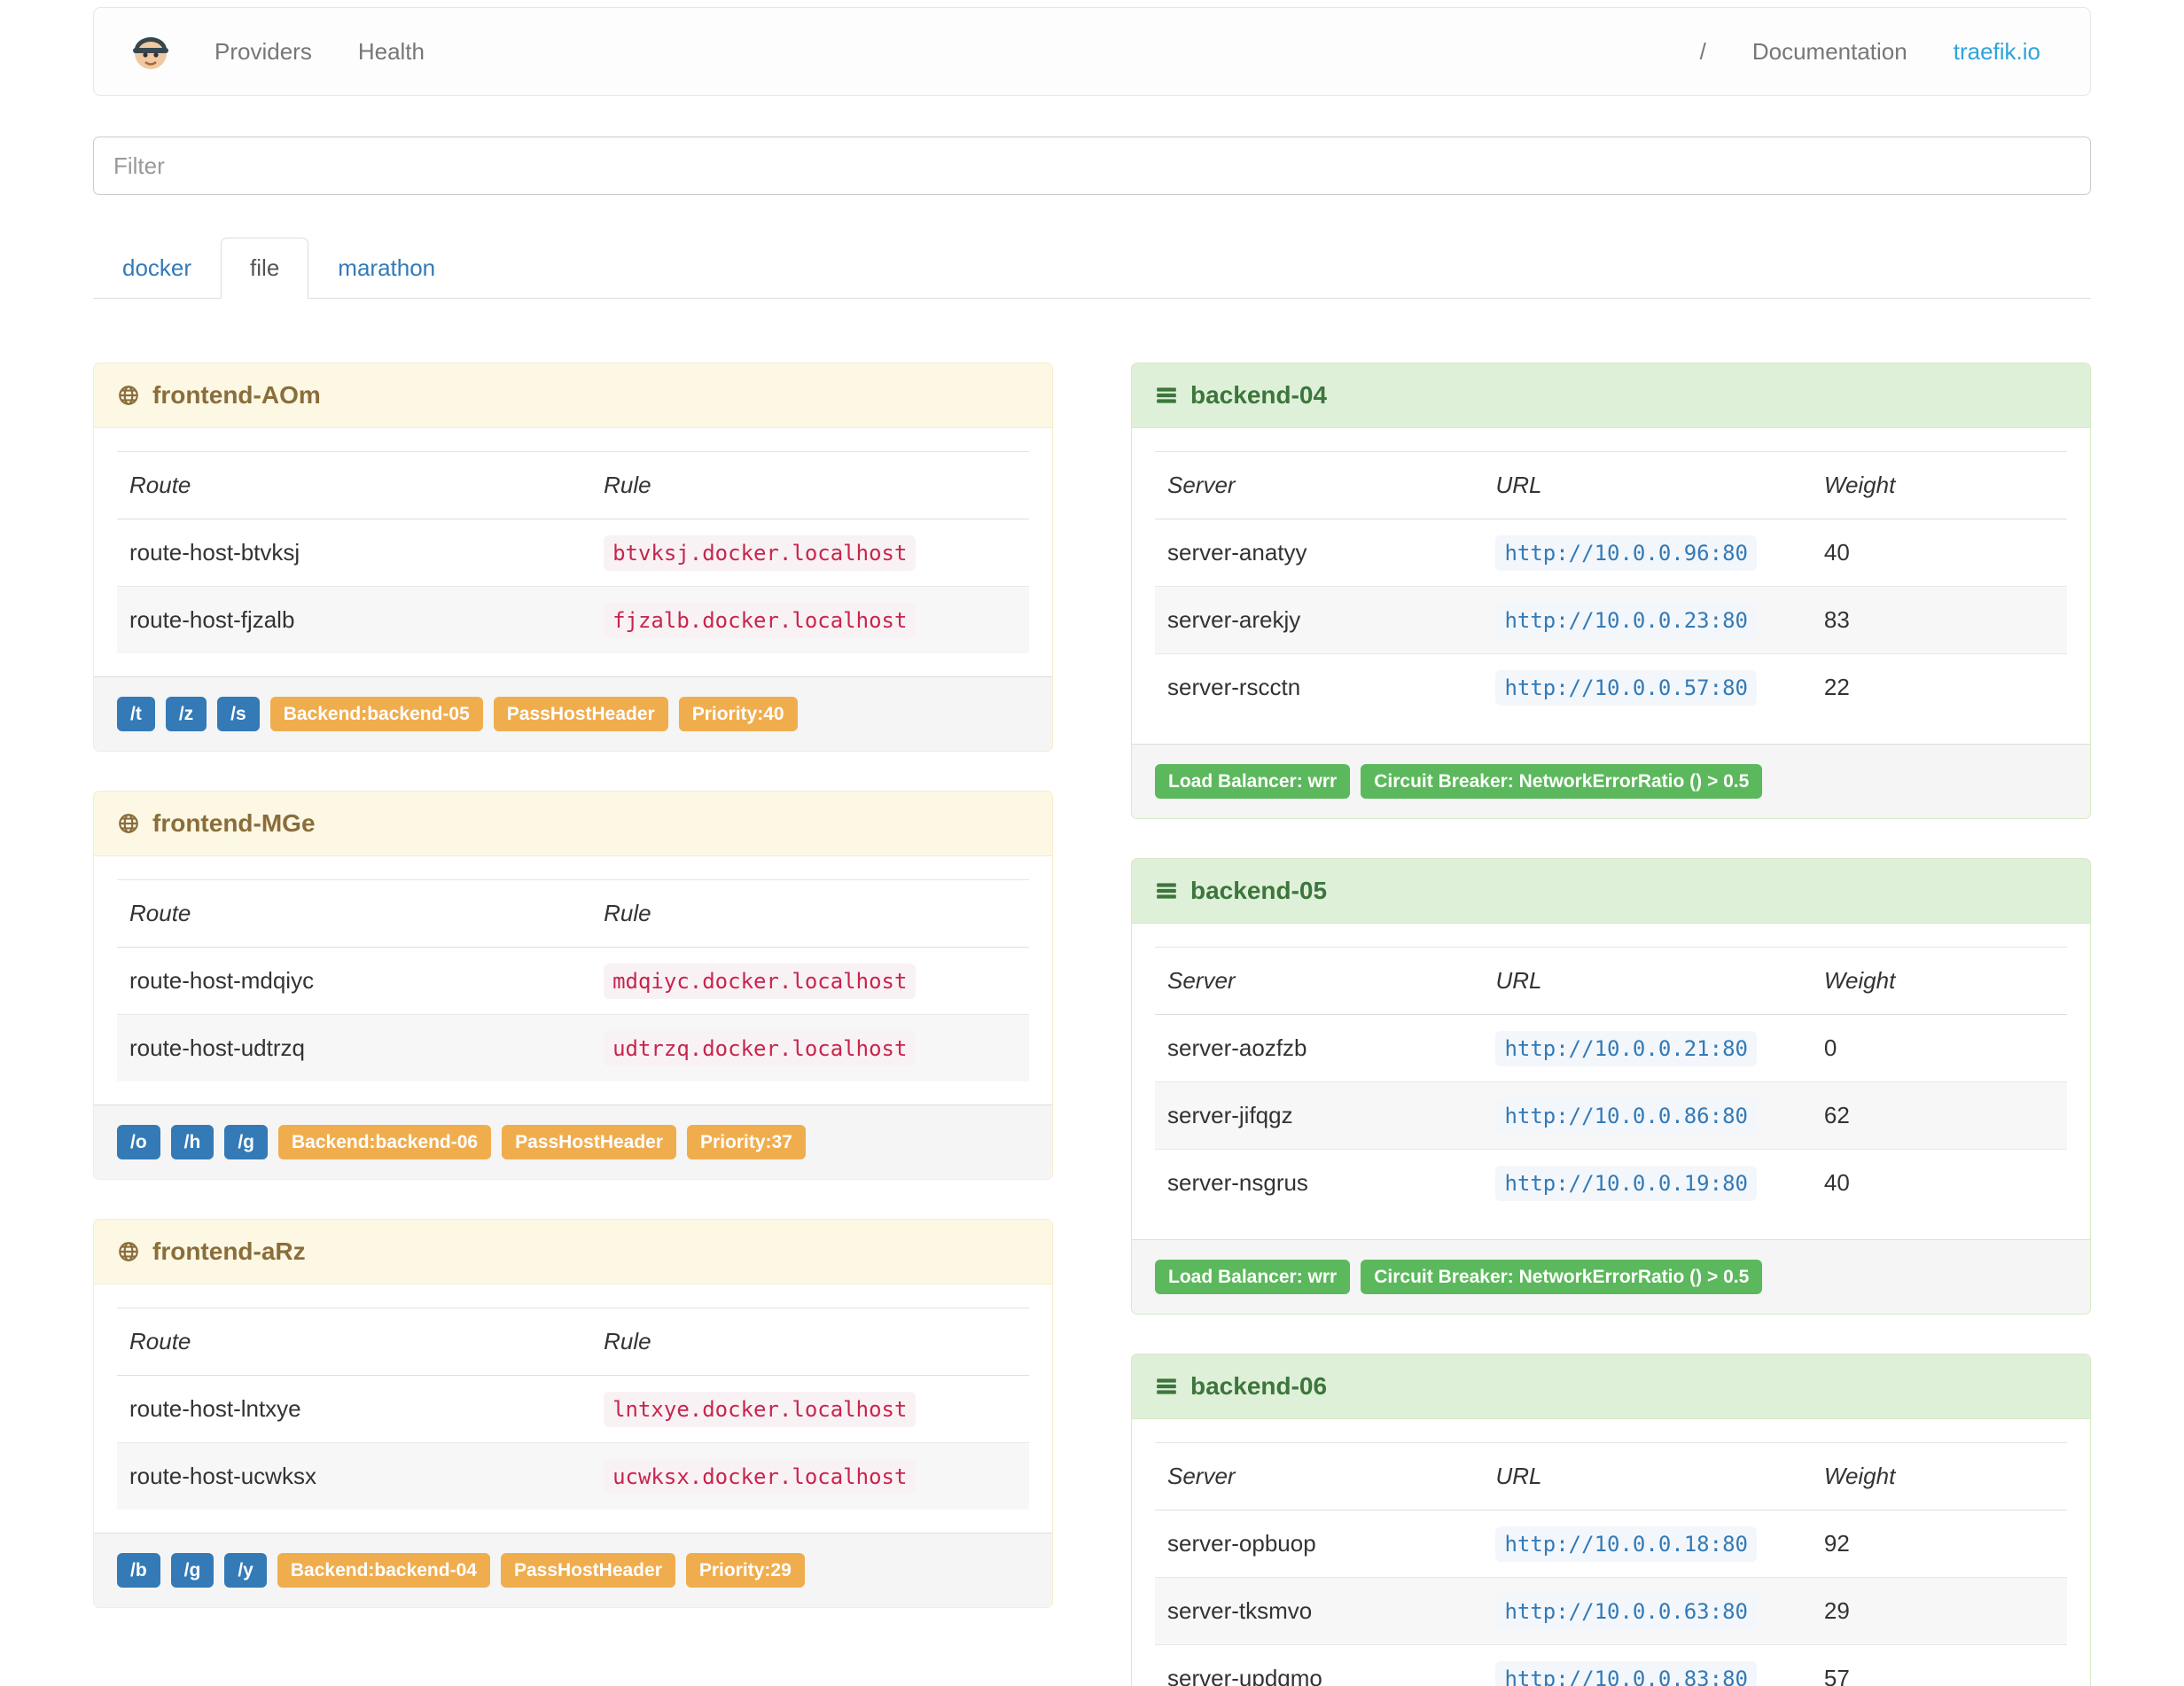 Image resolution: width=2184 pixels, height=1686 pixels. Describe the element at coordinates (760, 1477) in the screenshot. I see `route-rule: ucwksx.docker.localhost` at that location.